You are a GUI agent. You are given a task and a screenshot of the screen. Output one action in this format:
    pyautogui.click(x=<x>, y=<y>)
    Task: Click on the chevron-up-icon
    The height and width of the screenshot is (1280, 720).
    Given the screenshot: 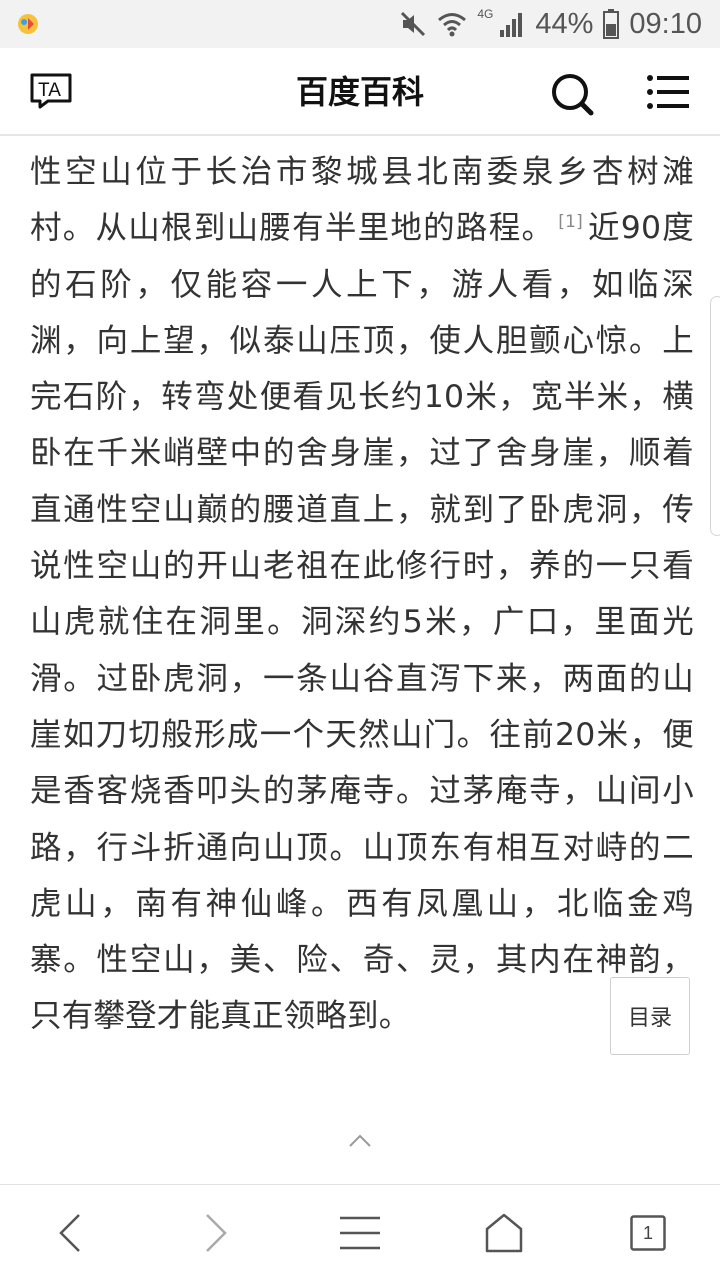 What is the action you would take?
    pyautogui.click(x=360, y=1140)
    